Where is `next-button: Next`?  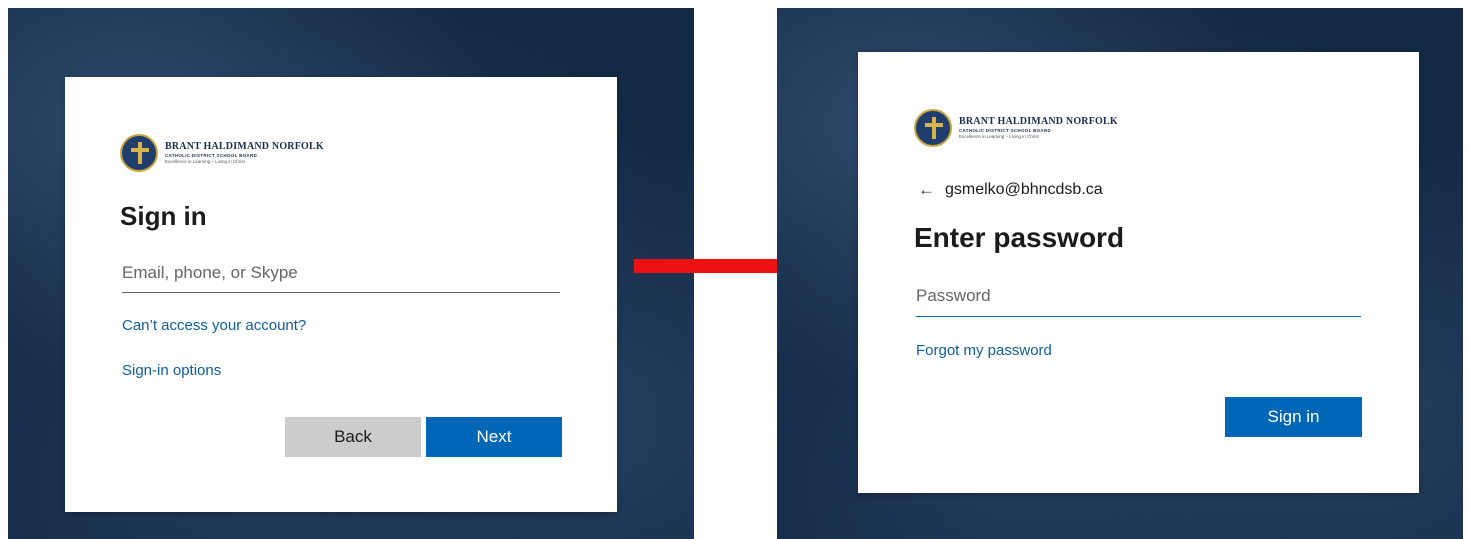 next-button: Next is located at coordinates (494, 437).